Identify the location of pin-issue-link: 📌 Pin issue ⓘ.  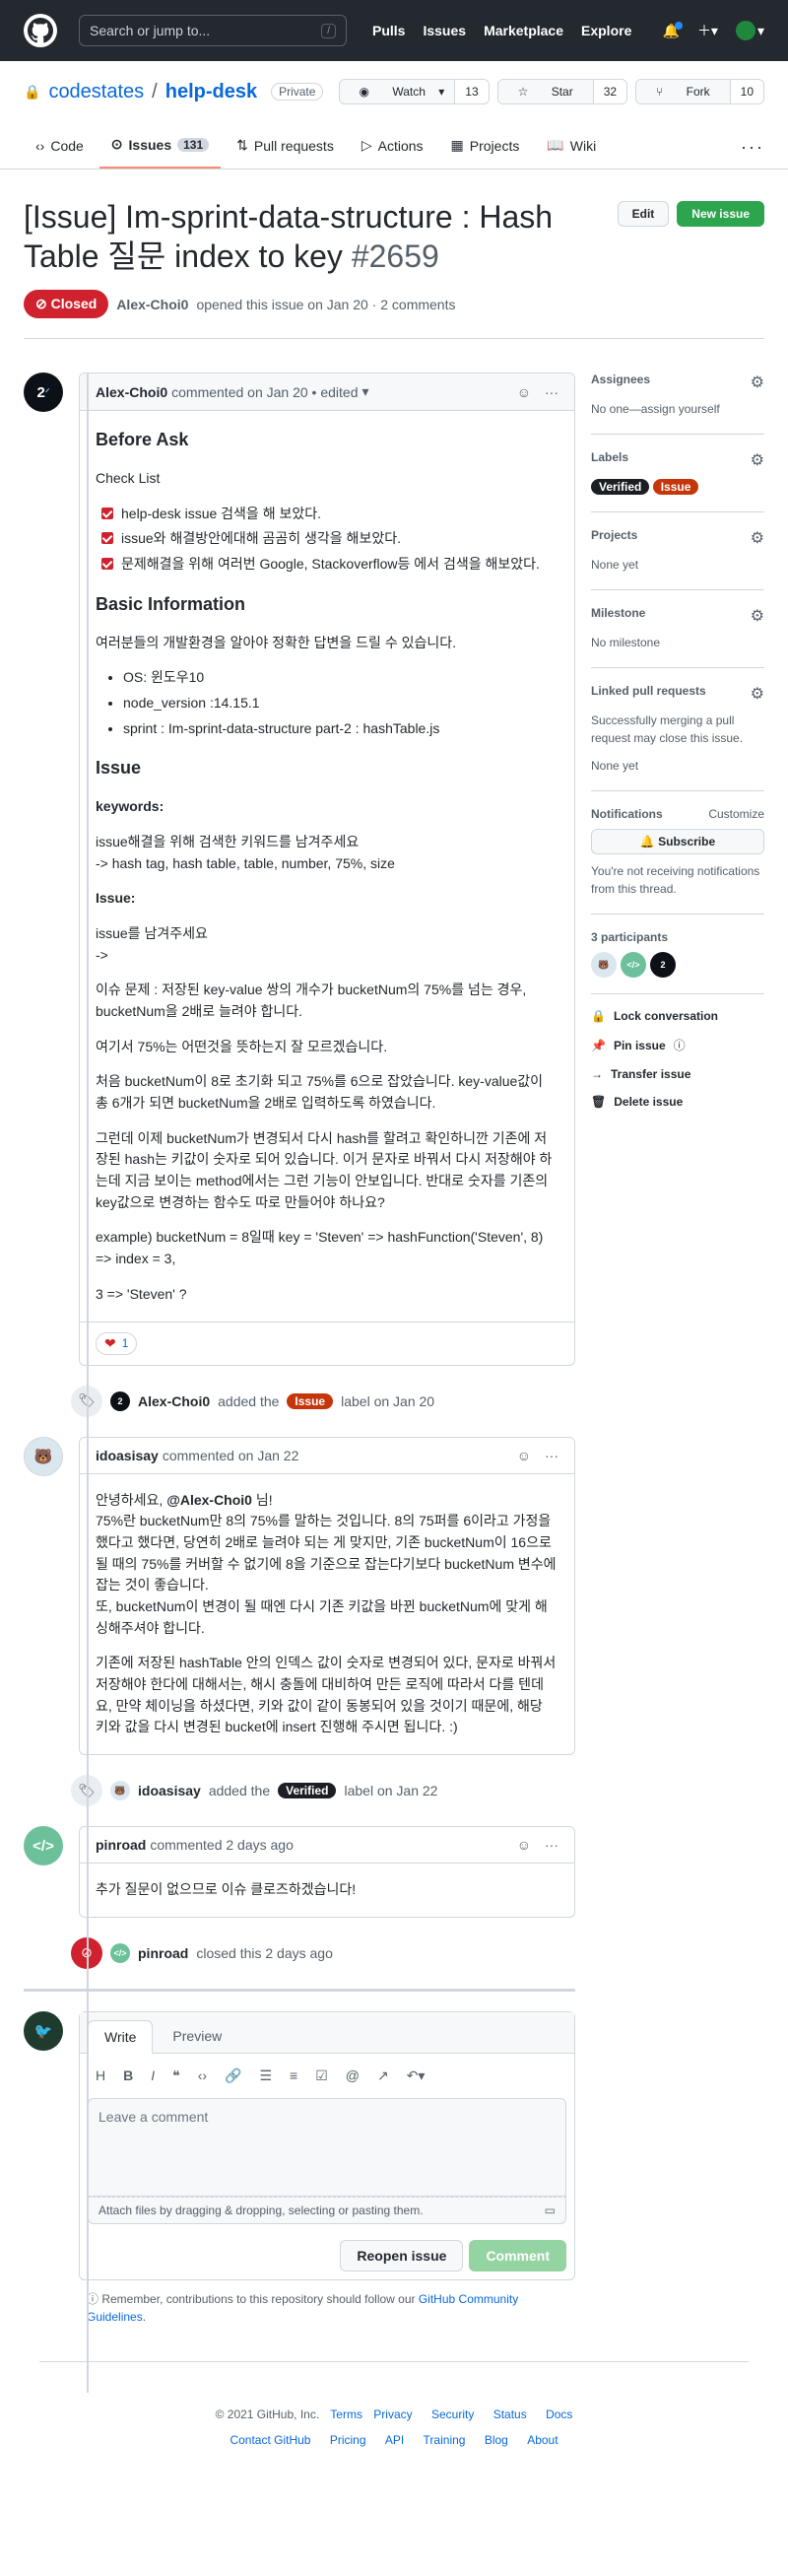
(677, 1045).